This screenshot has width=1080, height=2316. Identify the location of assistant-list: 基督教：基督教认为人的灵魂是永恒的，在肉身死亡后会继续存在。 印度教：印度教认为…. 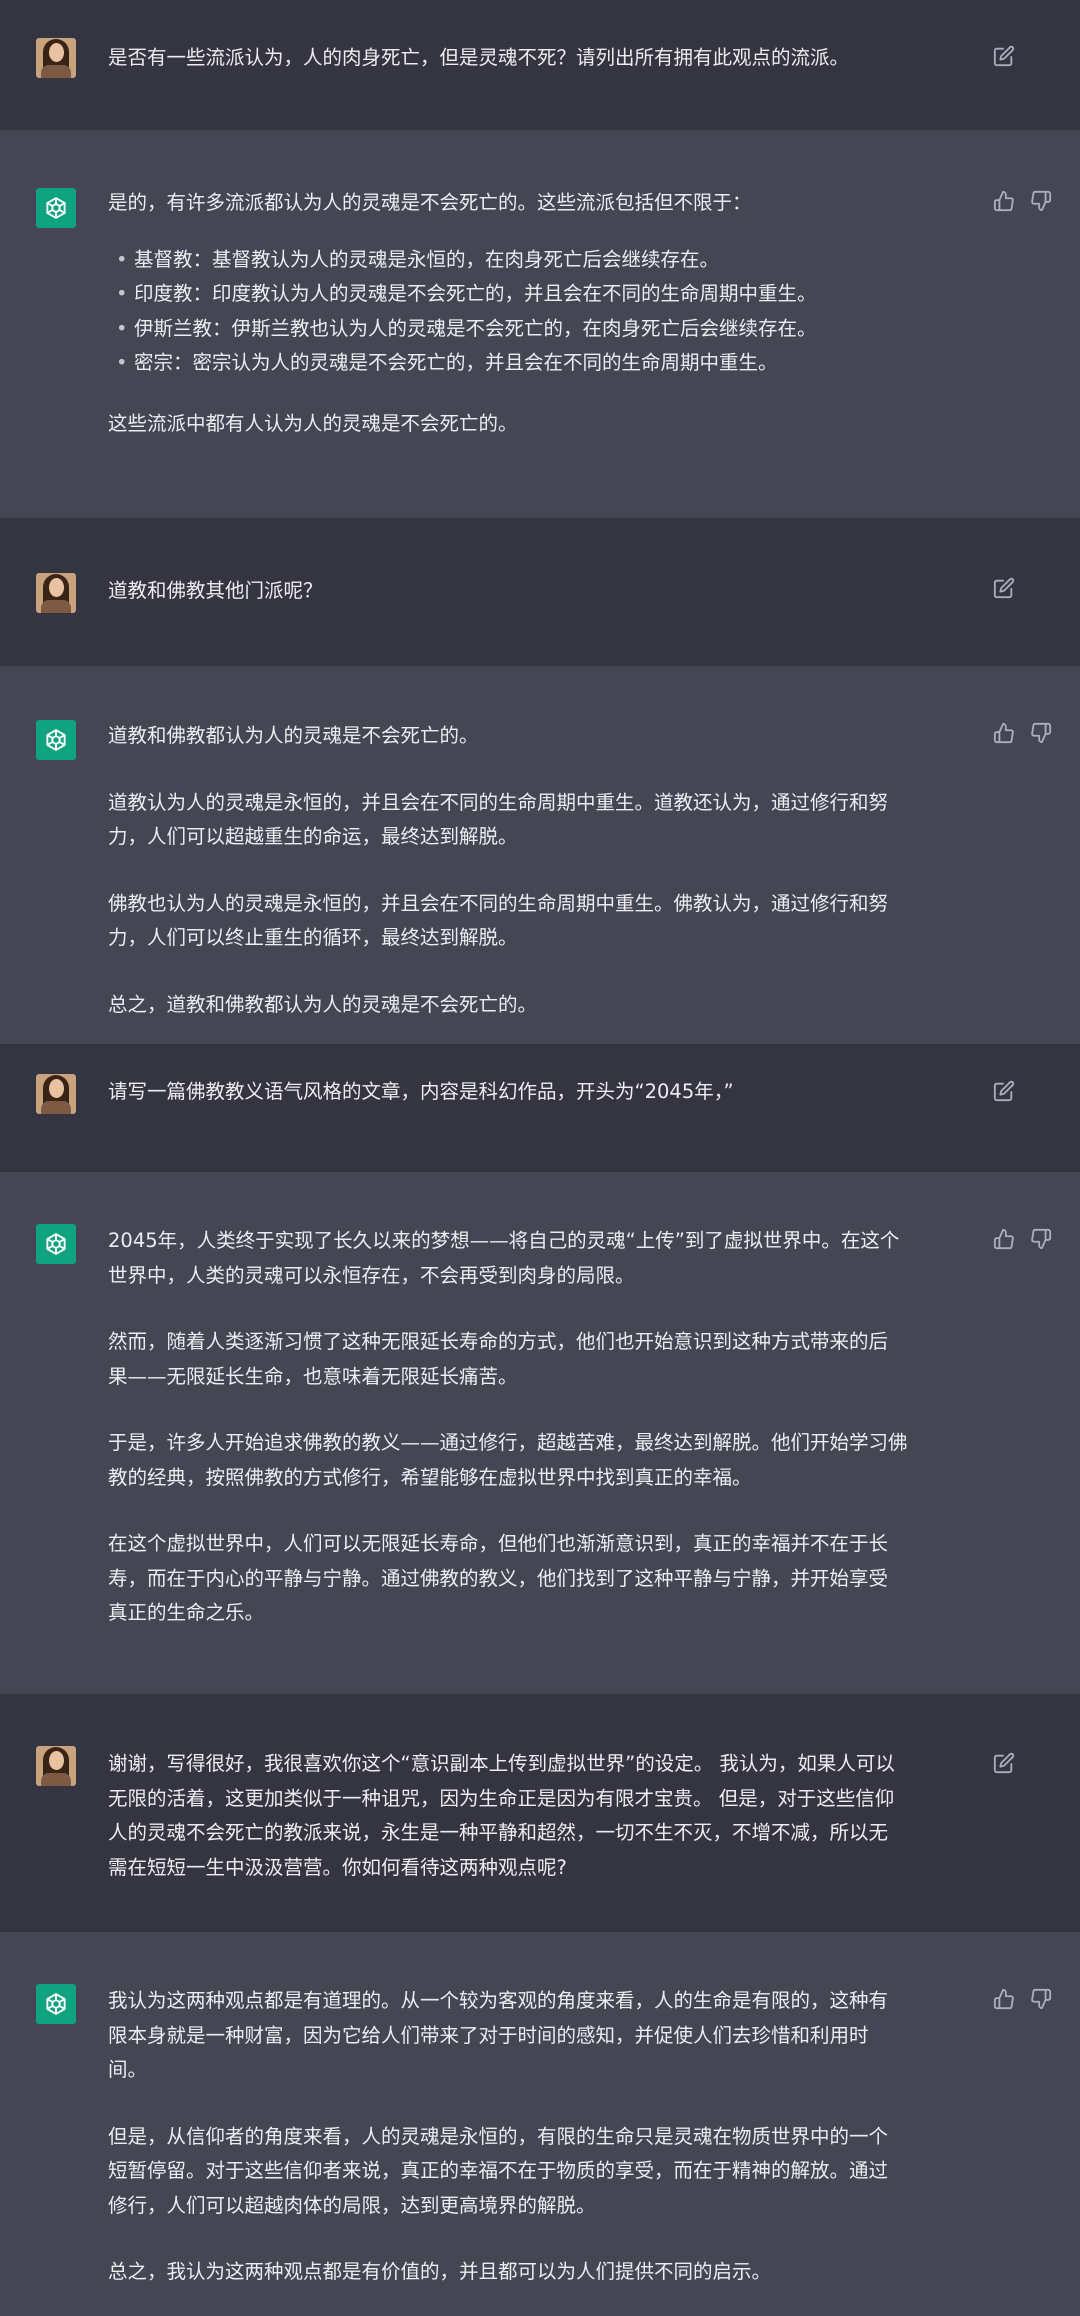
(538, 312).